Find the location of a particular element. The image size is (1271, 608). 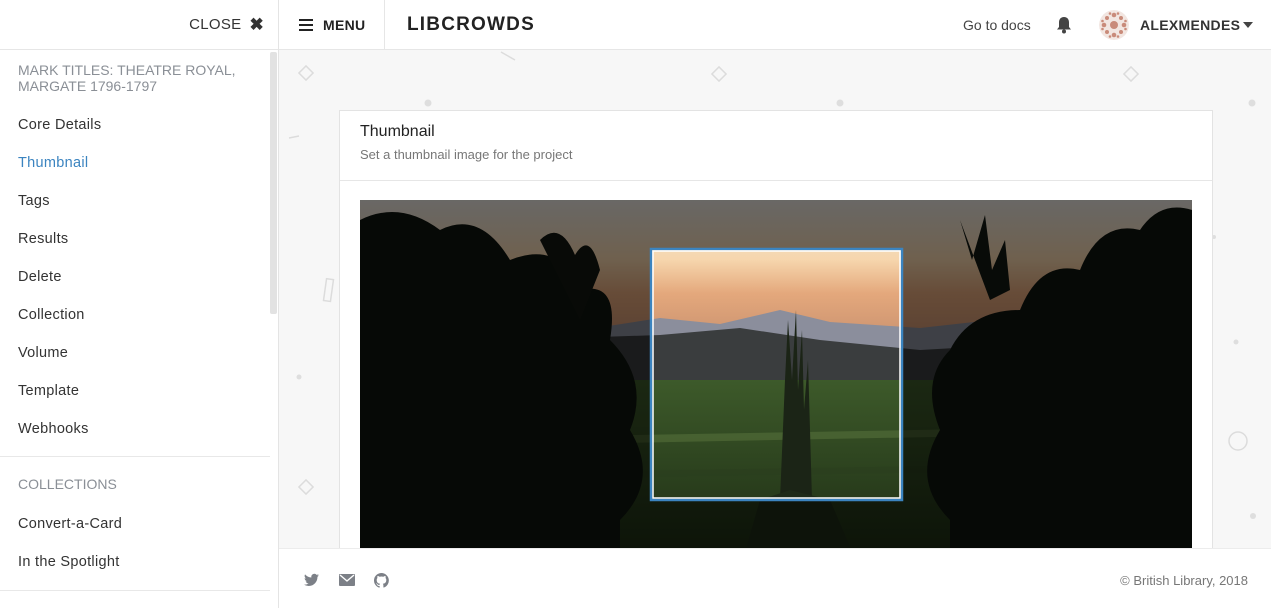

copyright-text: © British Library, 2018 is located at coordinates (1184, 580).